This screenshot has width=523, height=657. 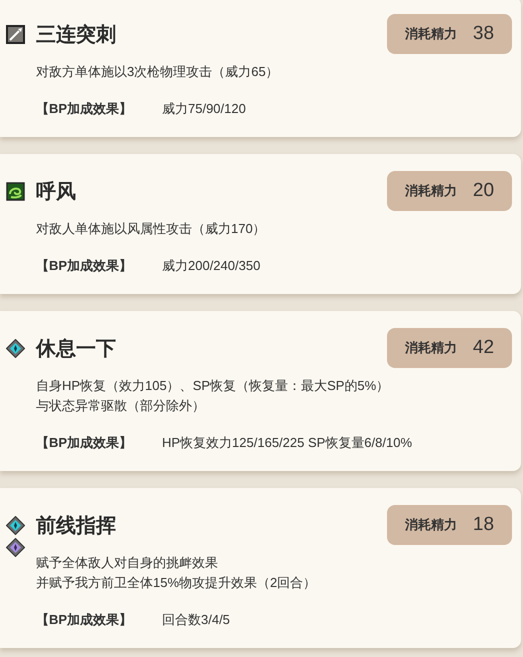 What do you see at coordinates (56, 192) in the screenshot?
I see `skill-name: 呼风` at bounding box center [56, 192].